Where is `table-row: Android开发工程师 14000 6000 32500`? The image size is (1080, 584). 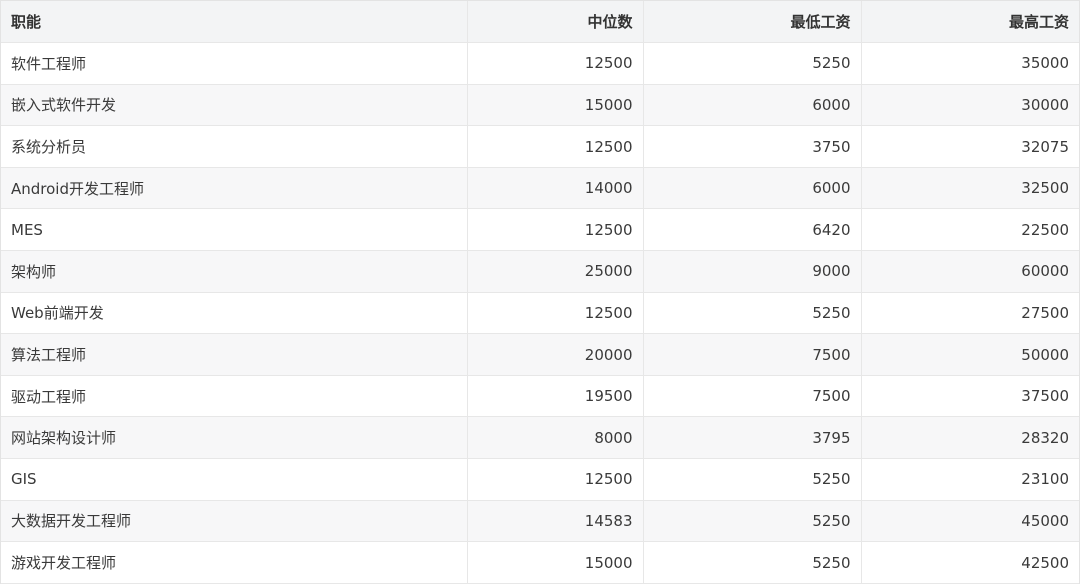
table-row: Android开发工程师 14000 6000 32500 is located at coordinates (540, 188).